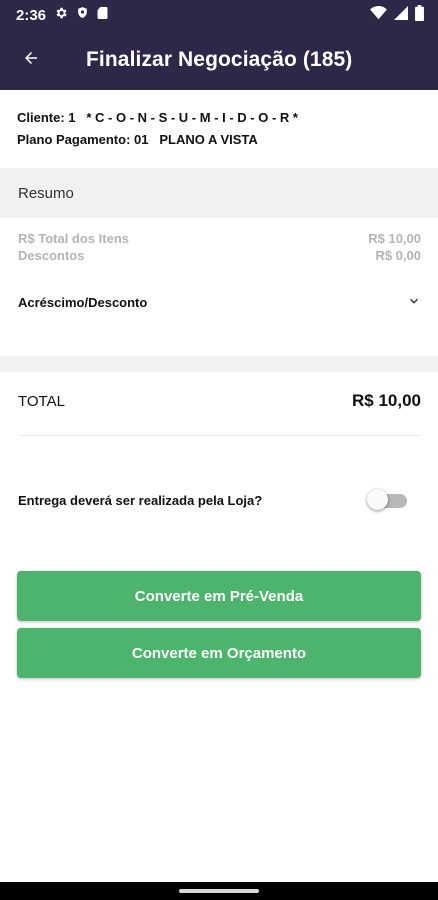 This screenshot has height=900, width=438. I want to click on delivery-toggle, so click(388, 500).